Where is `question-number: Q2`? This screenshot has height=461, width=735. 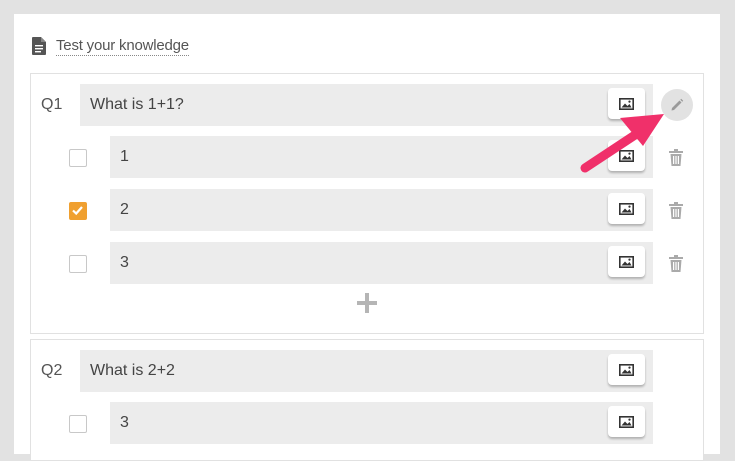
question-number: Q2 is located at coordinates (52, 370).